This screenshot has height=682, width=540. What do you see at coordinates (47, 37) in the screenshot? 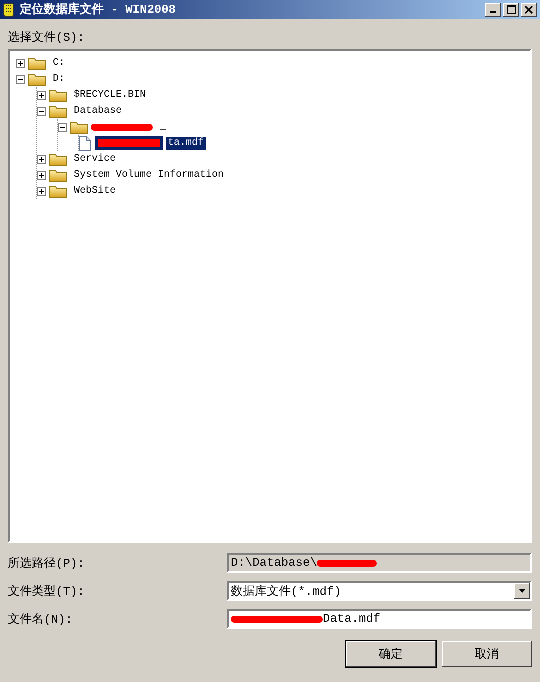
I see `tree-label: 选择文件(S):` at bounding box center [47, 37].